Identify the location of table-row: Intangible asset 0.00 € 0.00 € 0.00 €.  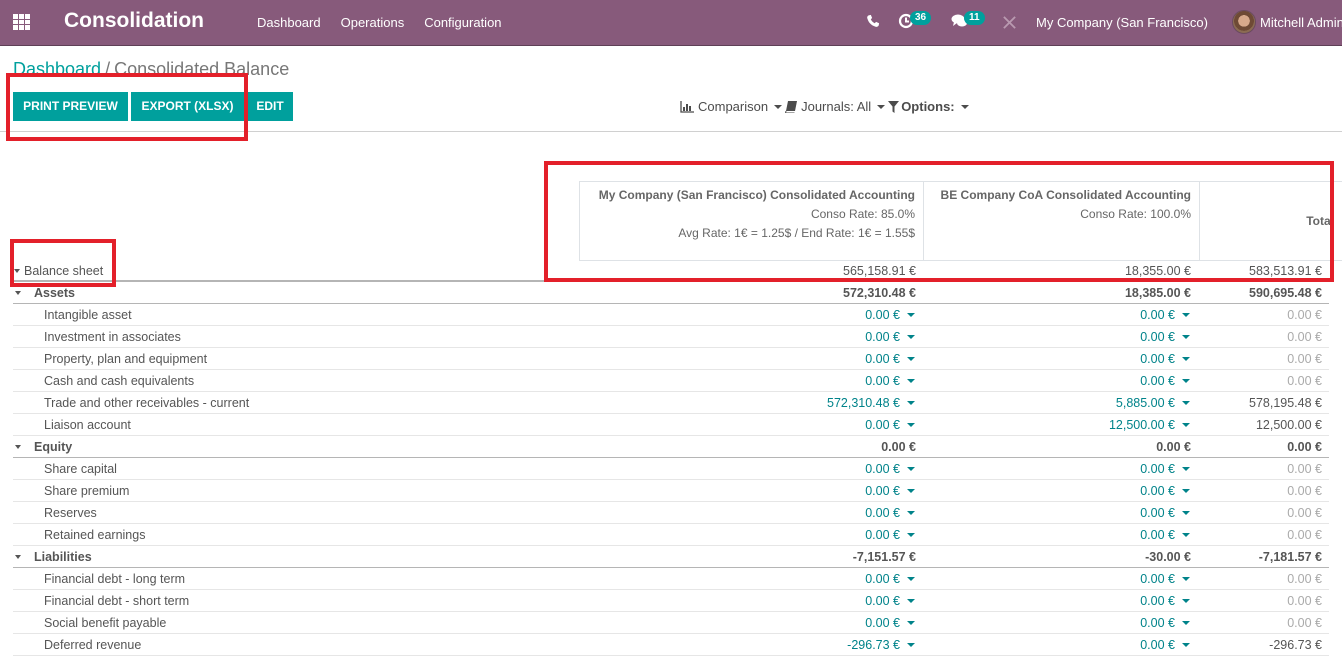
(671, 315).